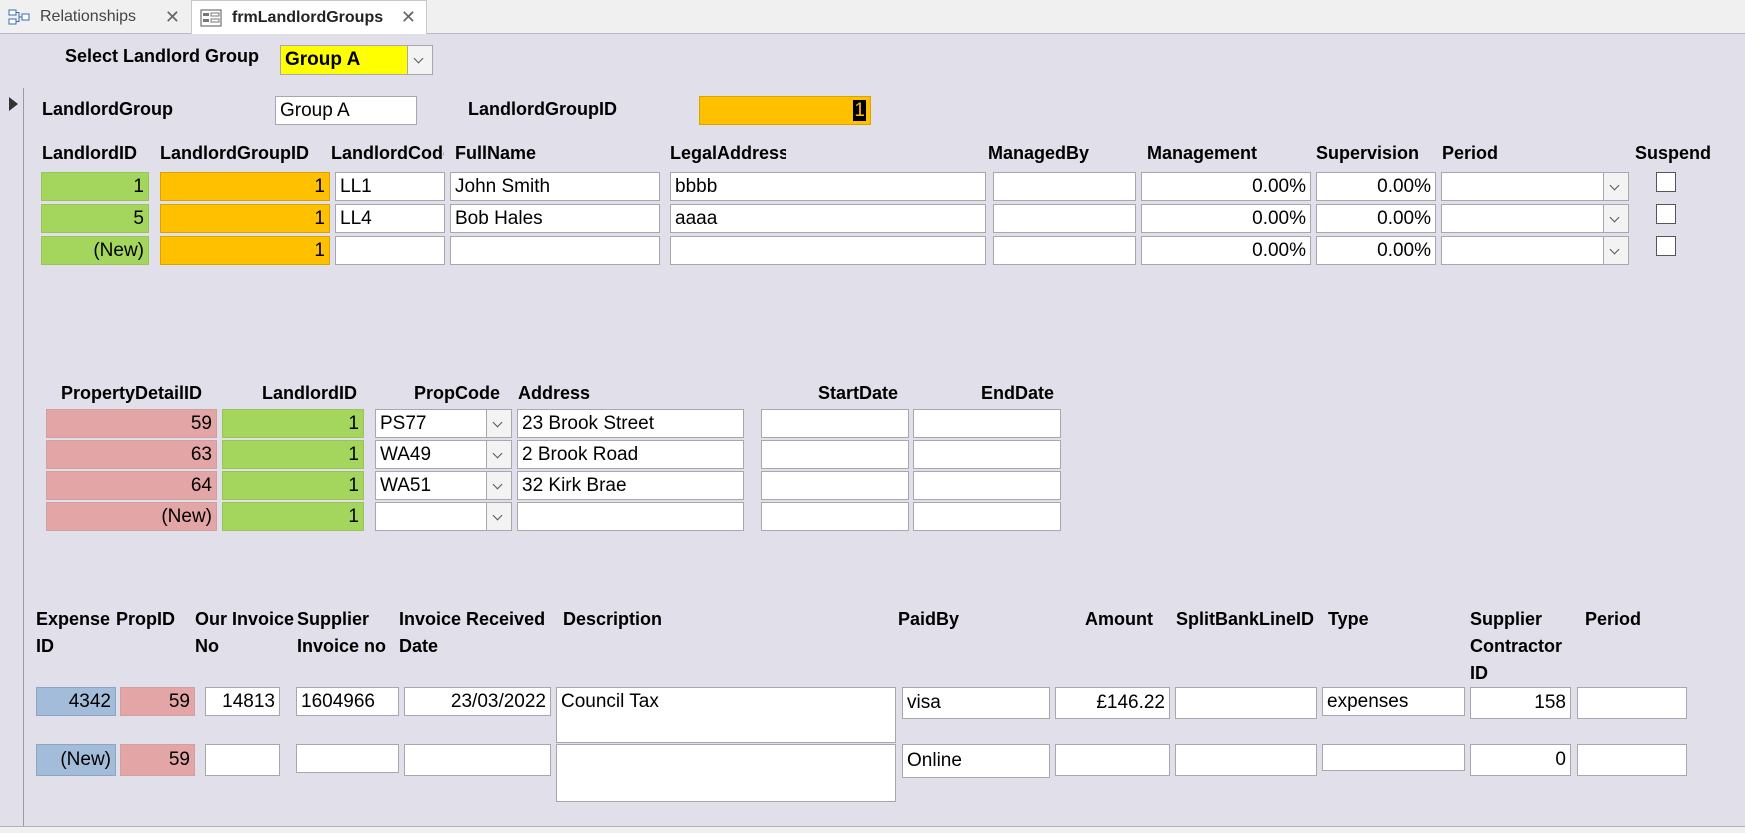 Image resolution: width=1745 pixels, height=833 pixels. Describe the element at coordinates (555, 250) in the screenshot. I see `full-name-cell` at that location.